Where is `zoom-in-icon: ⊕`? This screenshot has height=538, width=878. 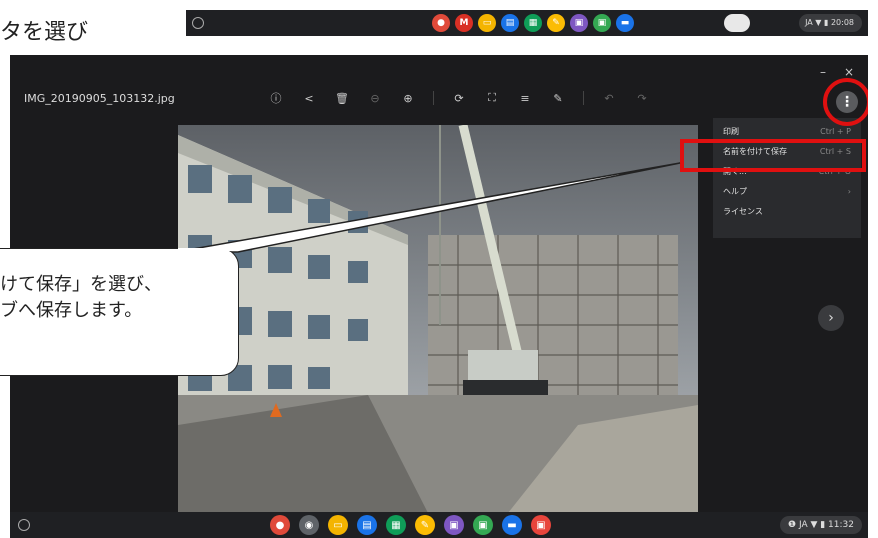
zoom-in-icon: ⊕ is located at coordinates (408, 98).